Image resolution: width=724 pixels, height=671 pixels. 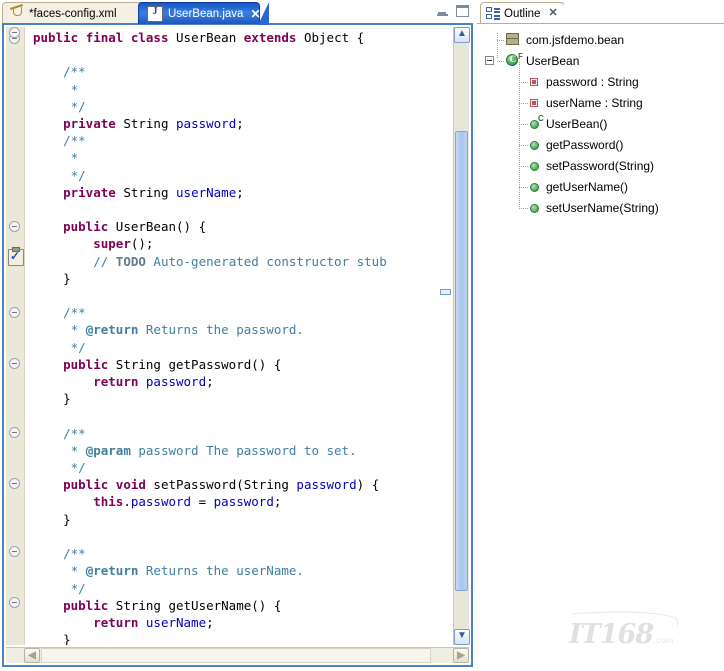 I want to click on editor-tab-userbean-java: UserBean.java ✕, so click(x=203, y=13).